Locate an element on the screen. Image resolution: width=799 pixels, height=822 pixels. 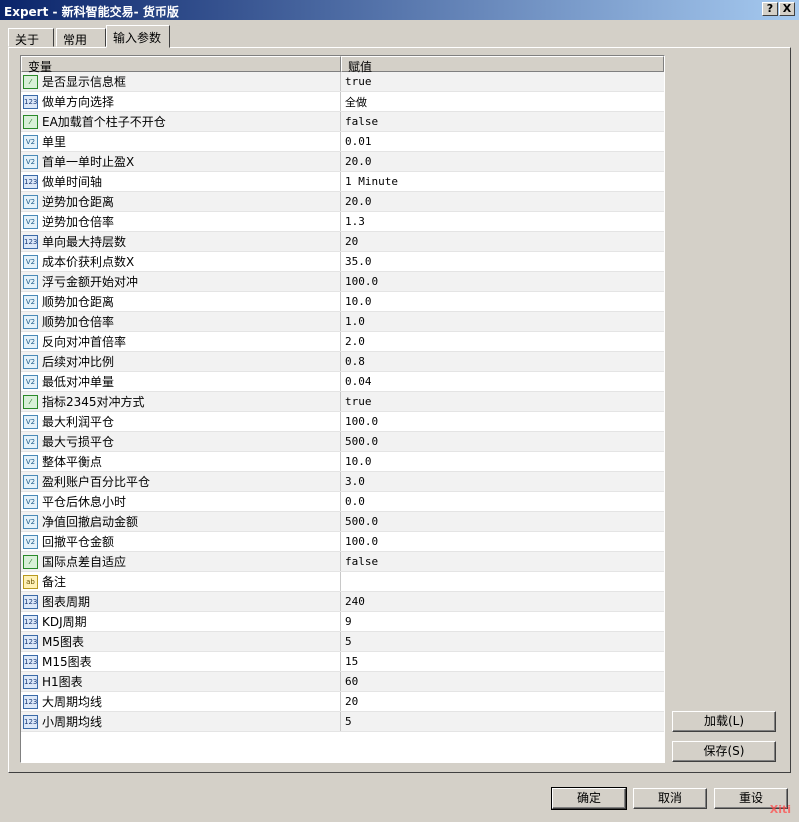
param-value: 35.0 is located at coordinates (502, 261).